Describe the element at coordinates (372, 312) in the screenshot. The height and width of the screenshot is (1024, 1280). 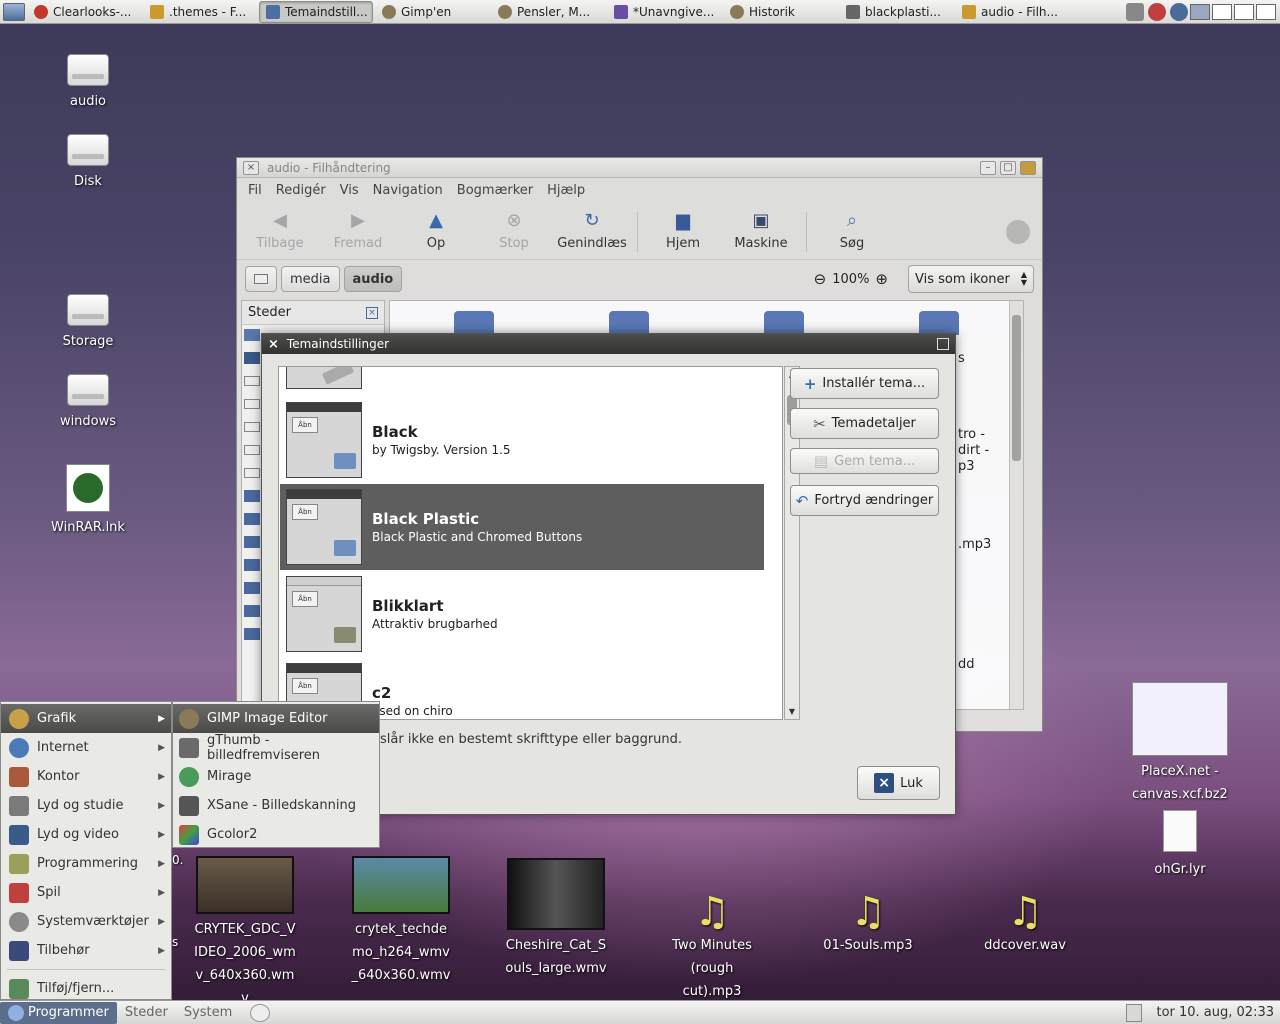
I see `sidebar-close-icon: ×` at that location.